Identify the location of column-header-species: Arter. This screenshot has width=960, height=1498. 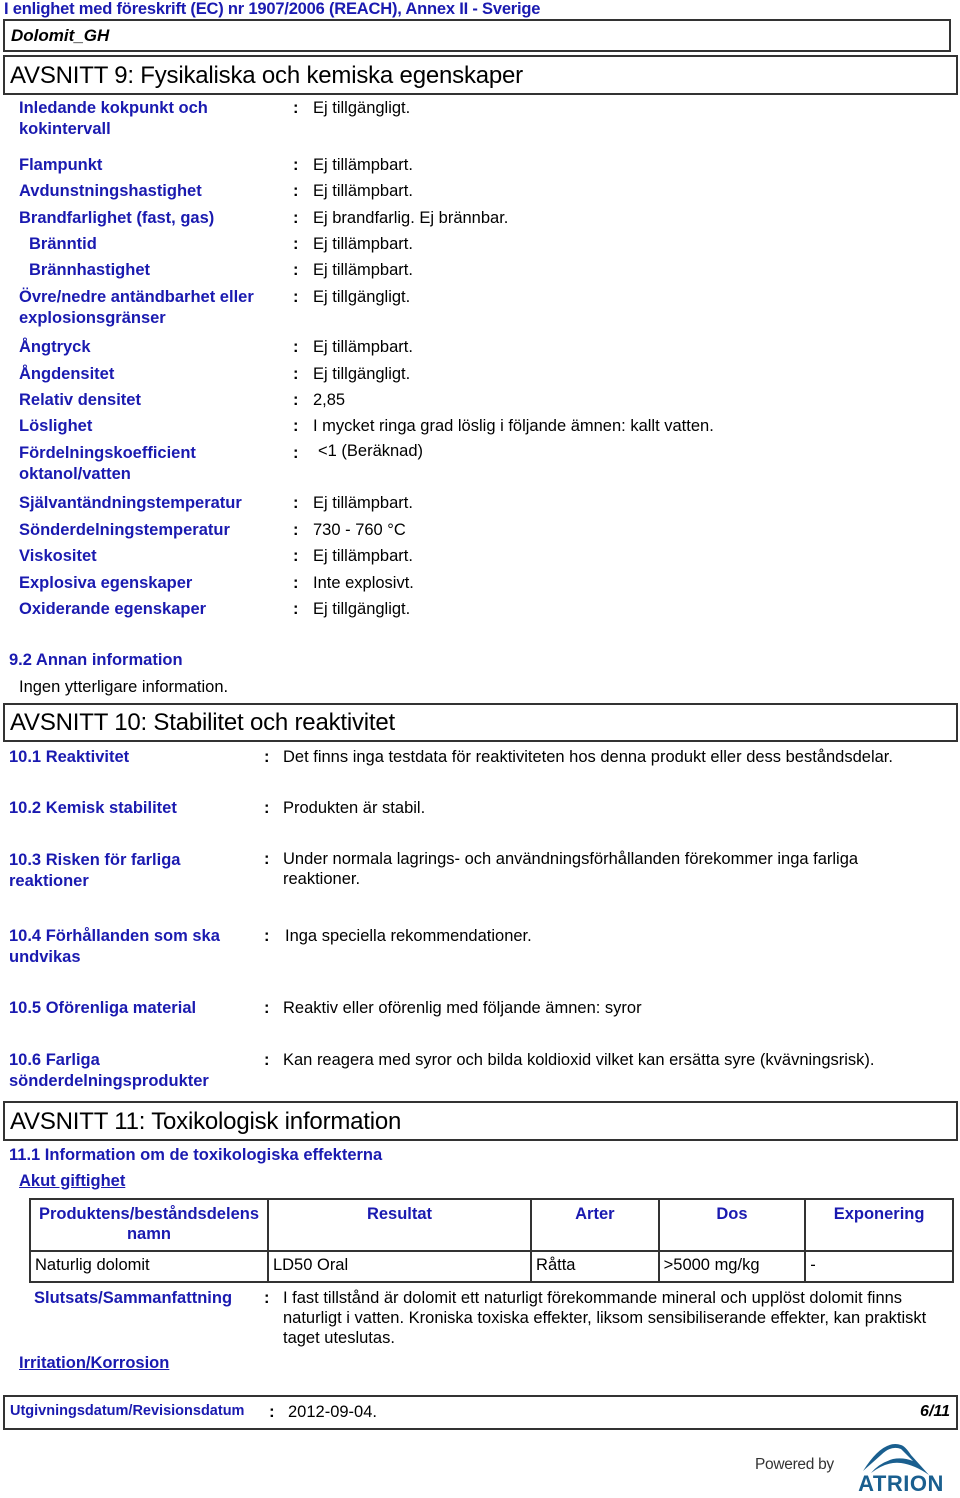
(595, 1225).